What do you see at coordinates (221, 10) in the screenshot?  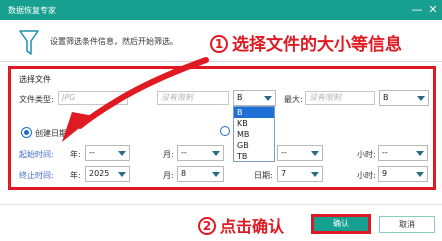 I see `window-titlebar: 数据恢复专家 — ✕` at bounding box center [221, 10].